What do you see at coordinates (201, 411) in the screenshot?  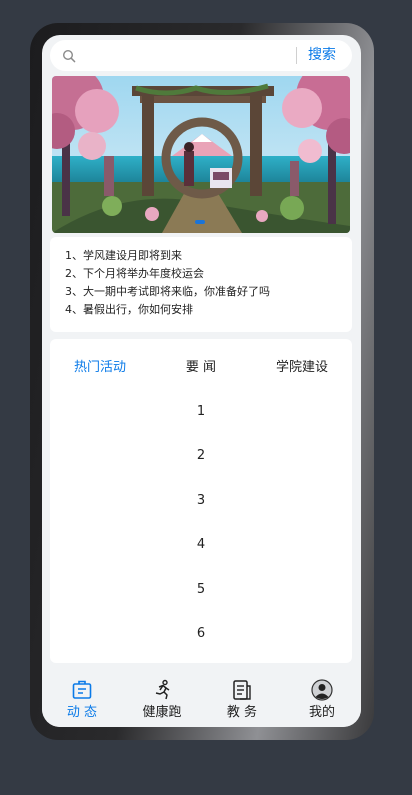 I see `list-item: 1` at bounding box center [201, 411].